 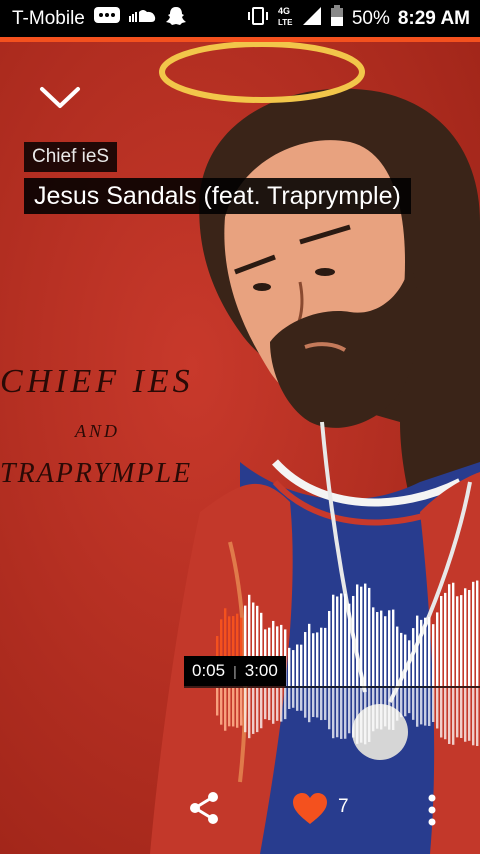 I want to click on lte-icon: 4G LTE, so click(x=286, y=19).